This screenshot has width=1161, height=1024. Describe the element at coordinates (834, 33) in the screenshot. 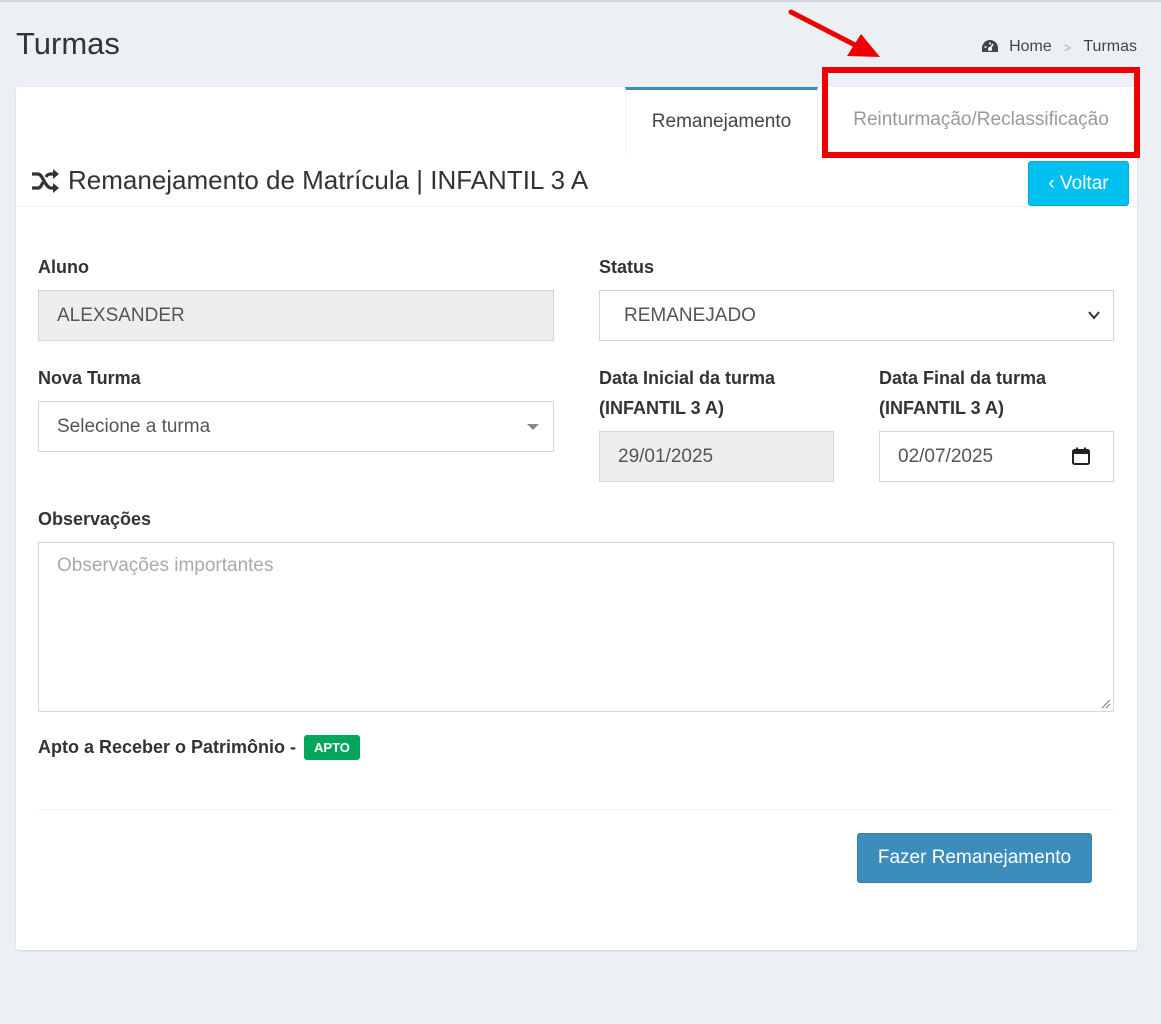

I see `annotation-arrow` at that location.